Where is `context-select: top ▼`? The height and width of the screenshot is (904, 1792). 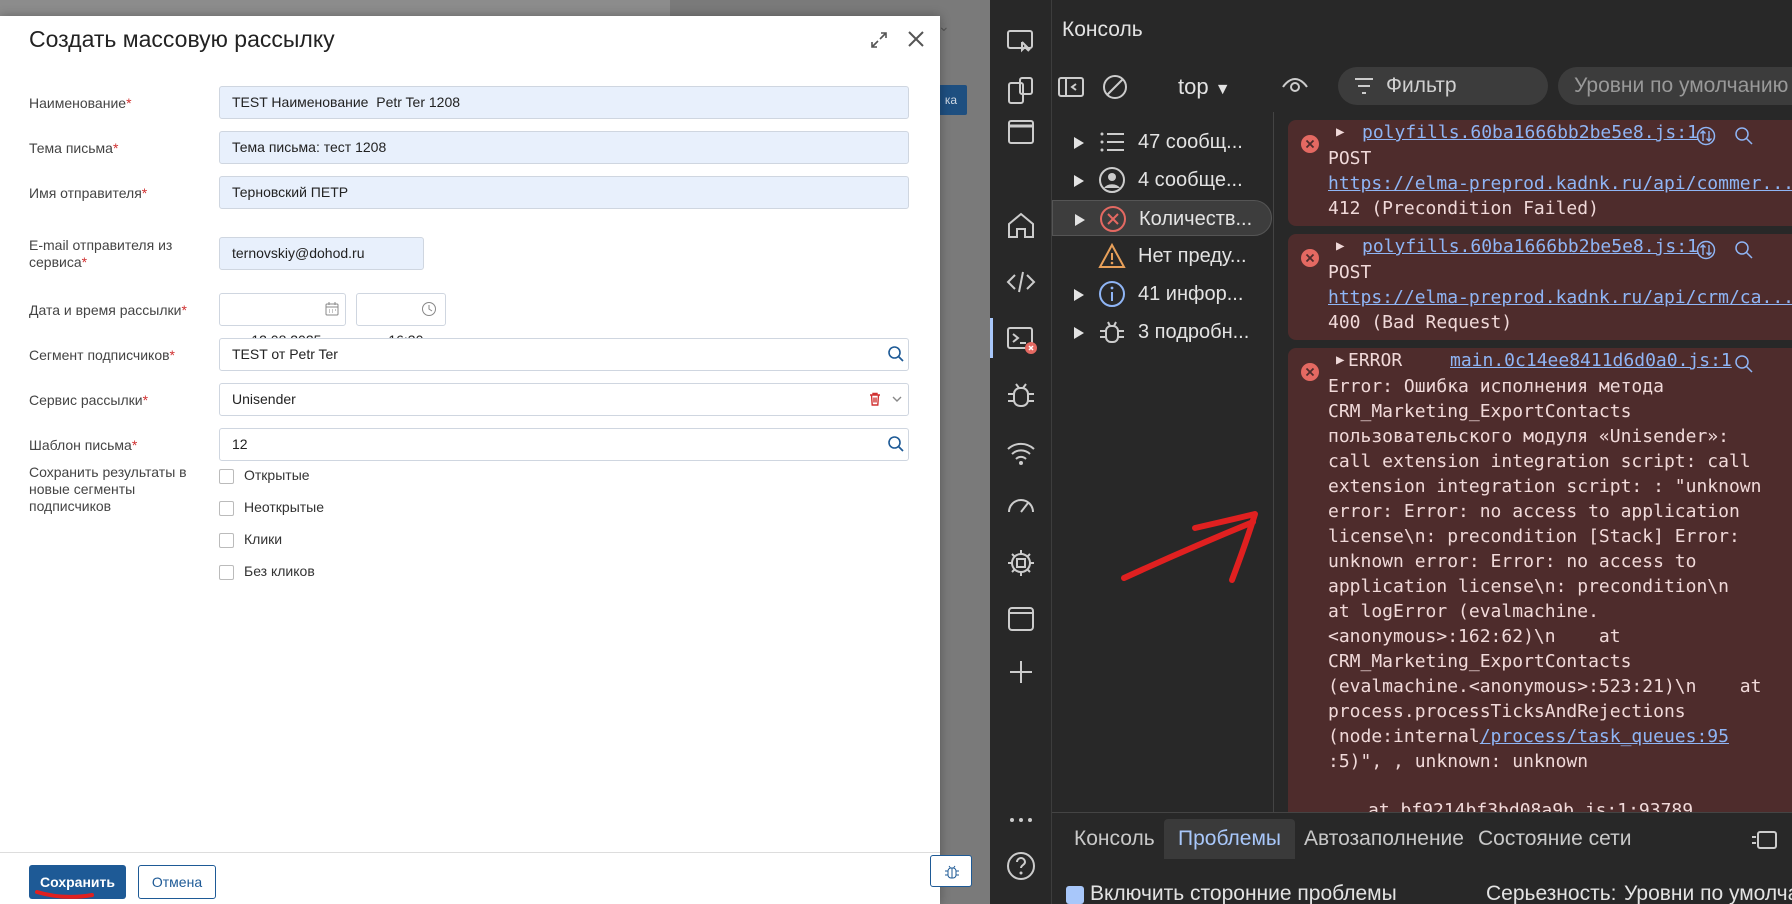
context-select: top ▼ is located at coordinates (1204, 87).